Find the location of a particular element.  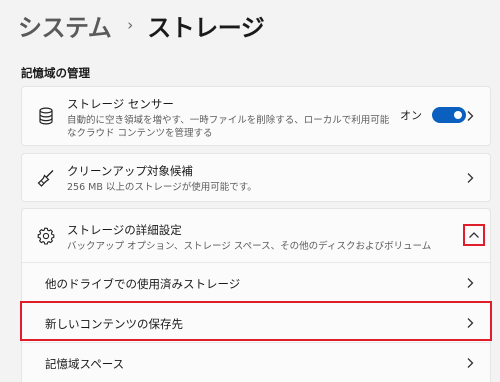

sub-item-label: 他のドライブでの使用済みストレージ is located at coordinates (143, 284).